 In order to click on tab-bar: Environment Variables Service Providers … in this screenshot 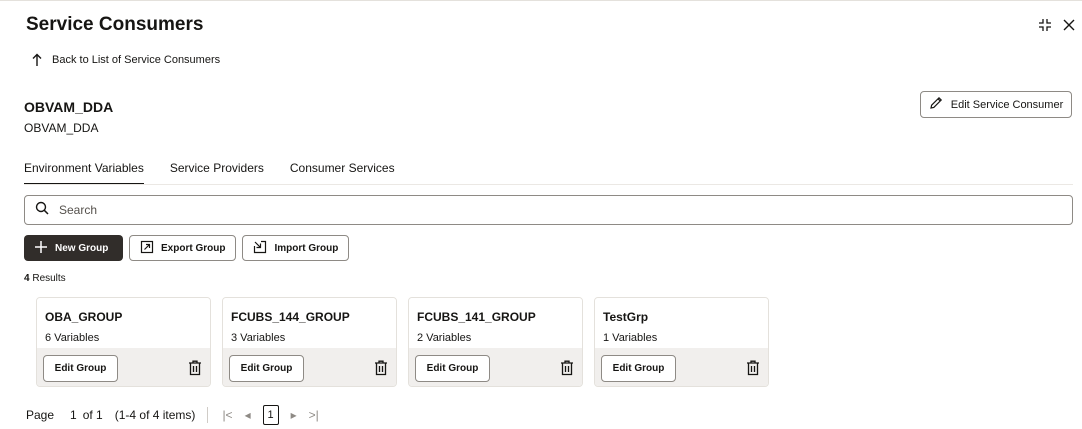, I will do `click(222, 173)`.